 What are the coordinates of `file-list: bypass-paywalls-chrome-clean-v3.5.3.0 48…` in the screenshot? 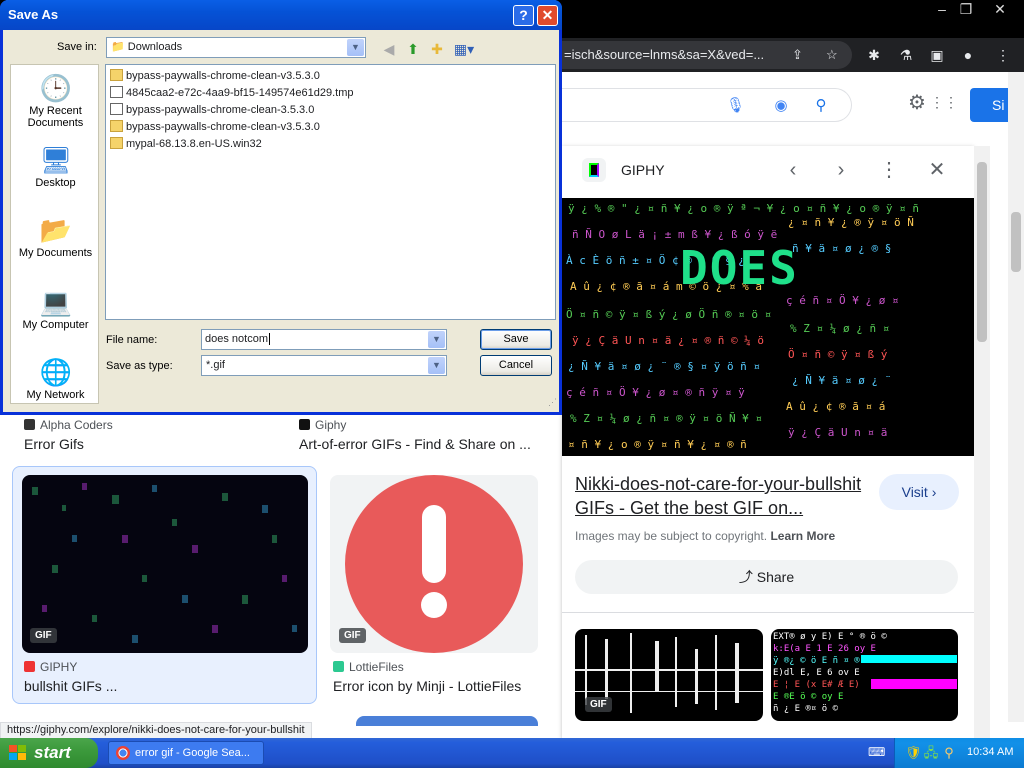 It's located at (330, 192).